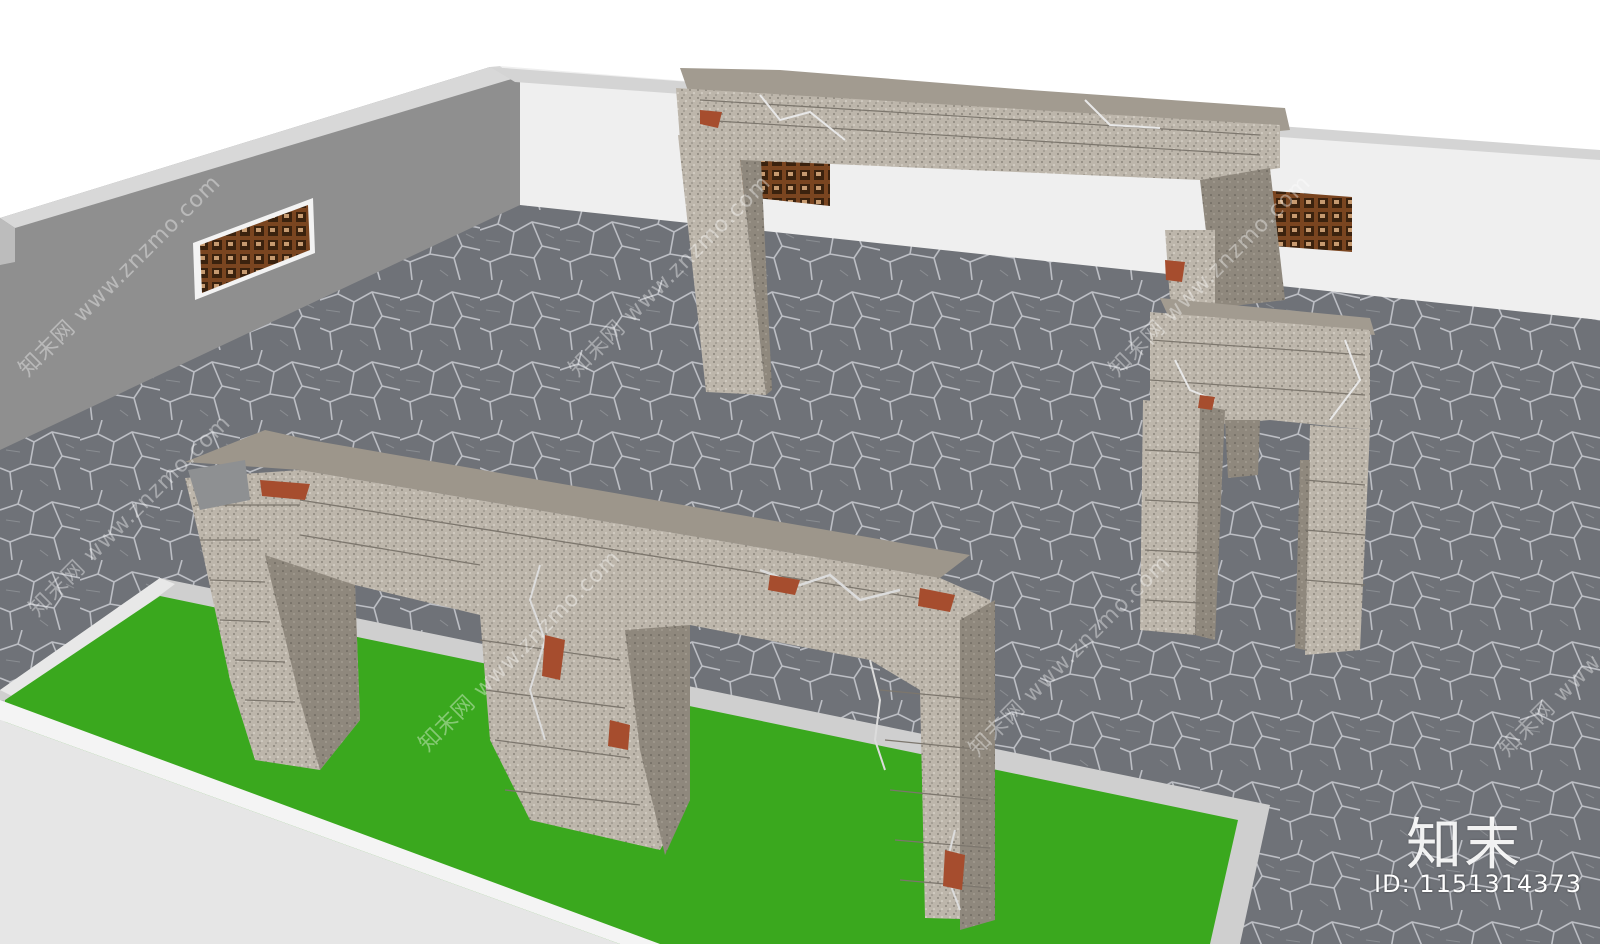 This screenshot has width=1600, height=944. Describe the element at coordinates (1464, 845) in the screenshot. I see `brand-logo: 知末` at that location.